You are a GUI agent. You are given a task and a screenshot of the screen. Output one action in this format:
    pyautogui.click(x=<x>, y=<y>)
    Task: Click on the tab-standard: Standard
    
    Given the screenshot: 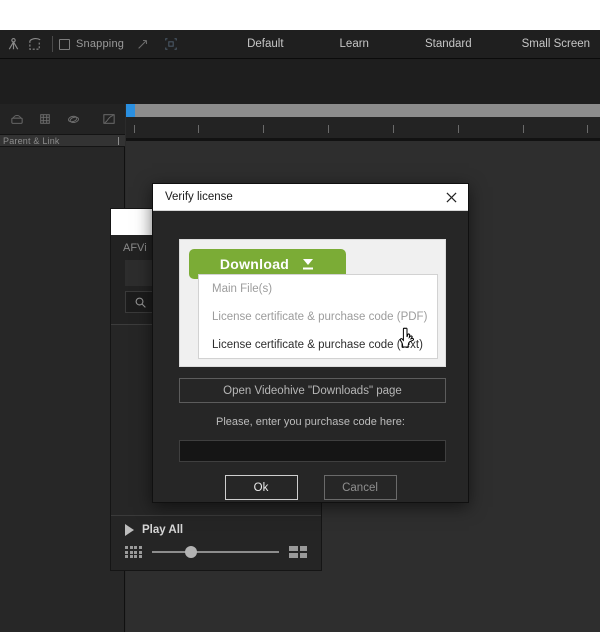 What is the action you would take?
    pyautogui.click(x=448, y=44)
    